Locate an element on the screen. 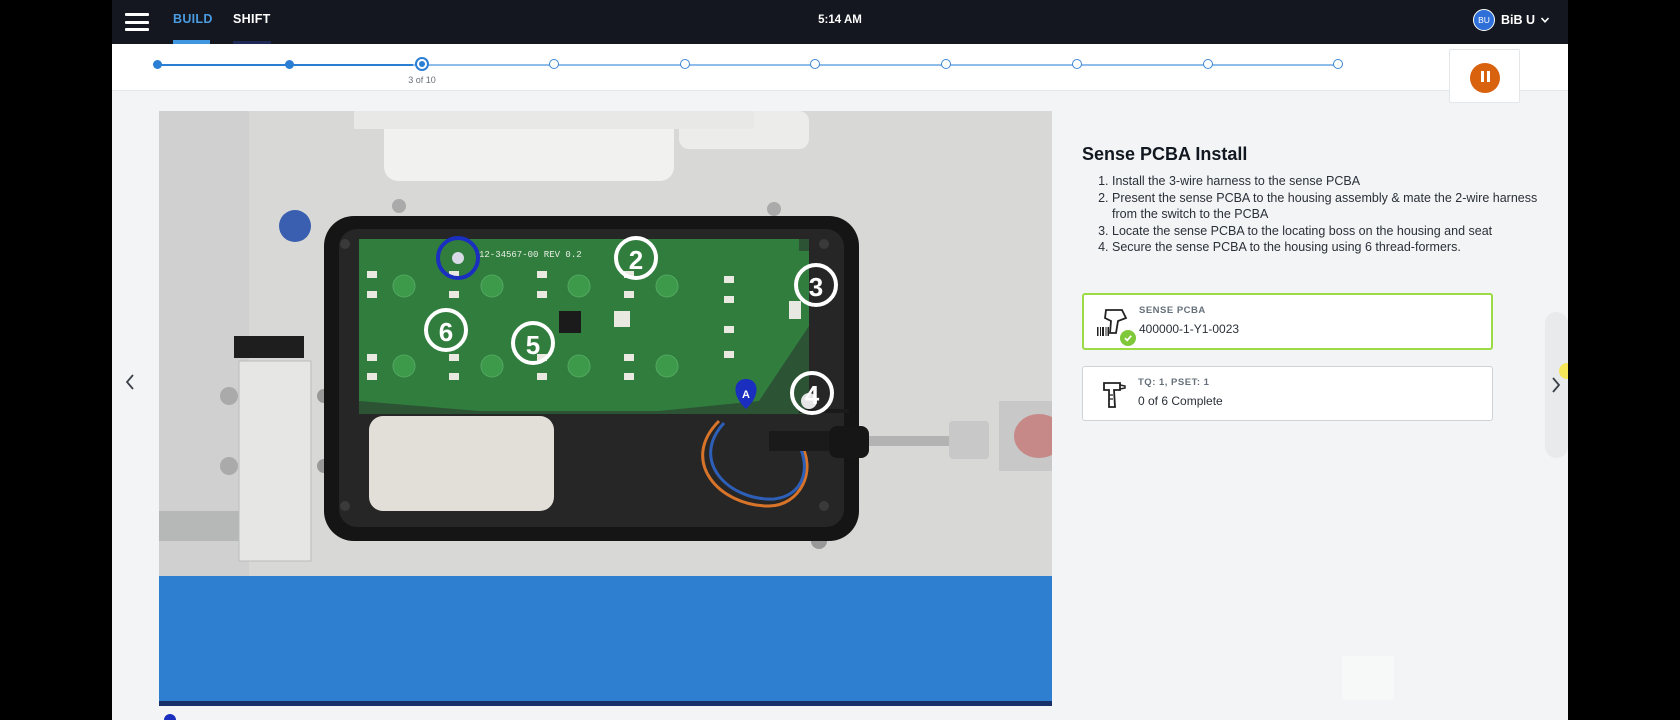 Image resolution: width=1680 pixels, height=720 pixels. user-name: BiB U is located at coordinates (1517, 20).